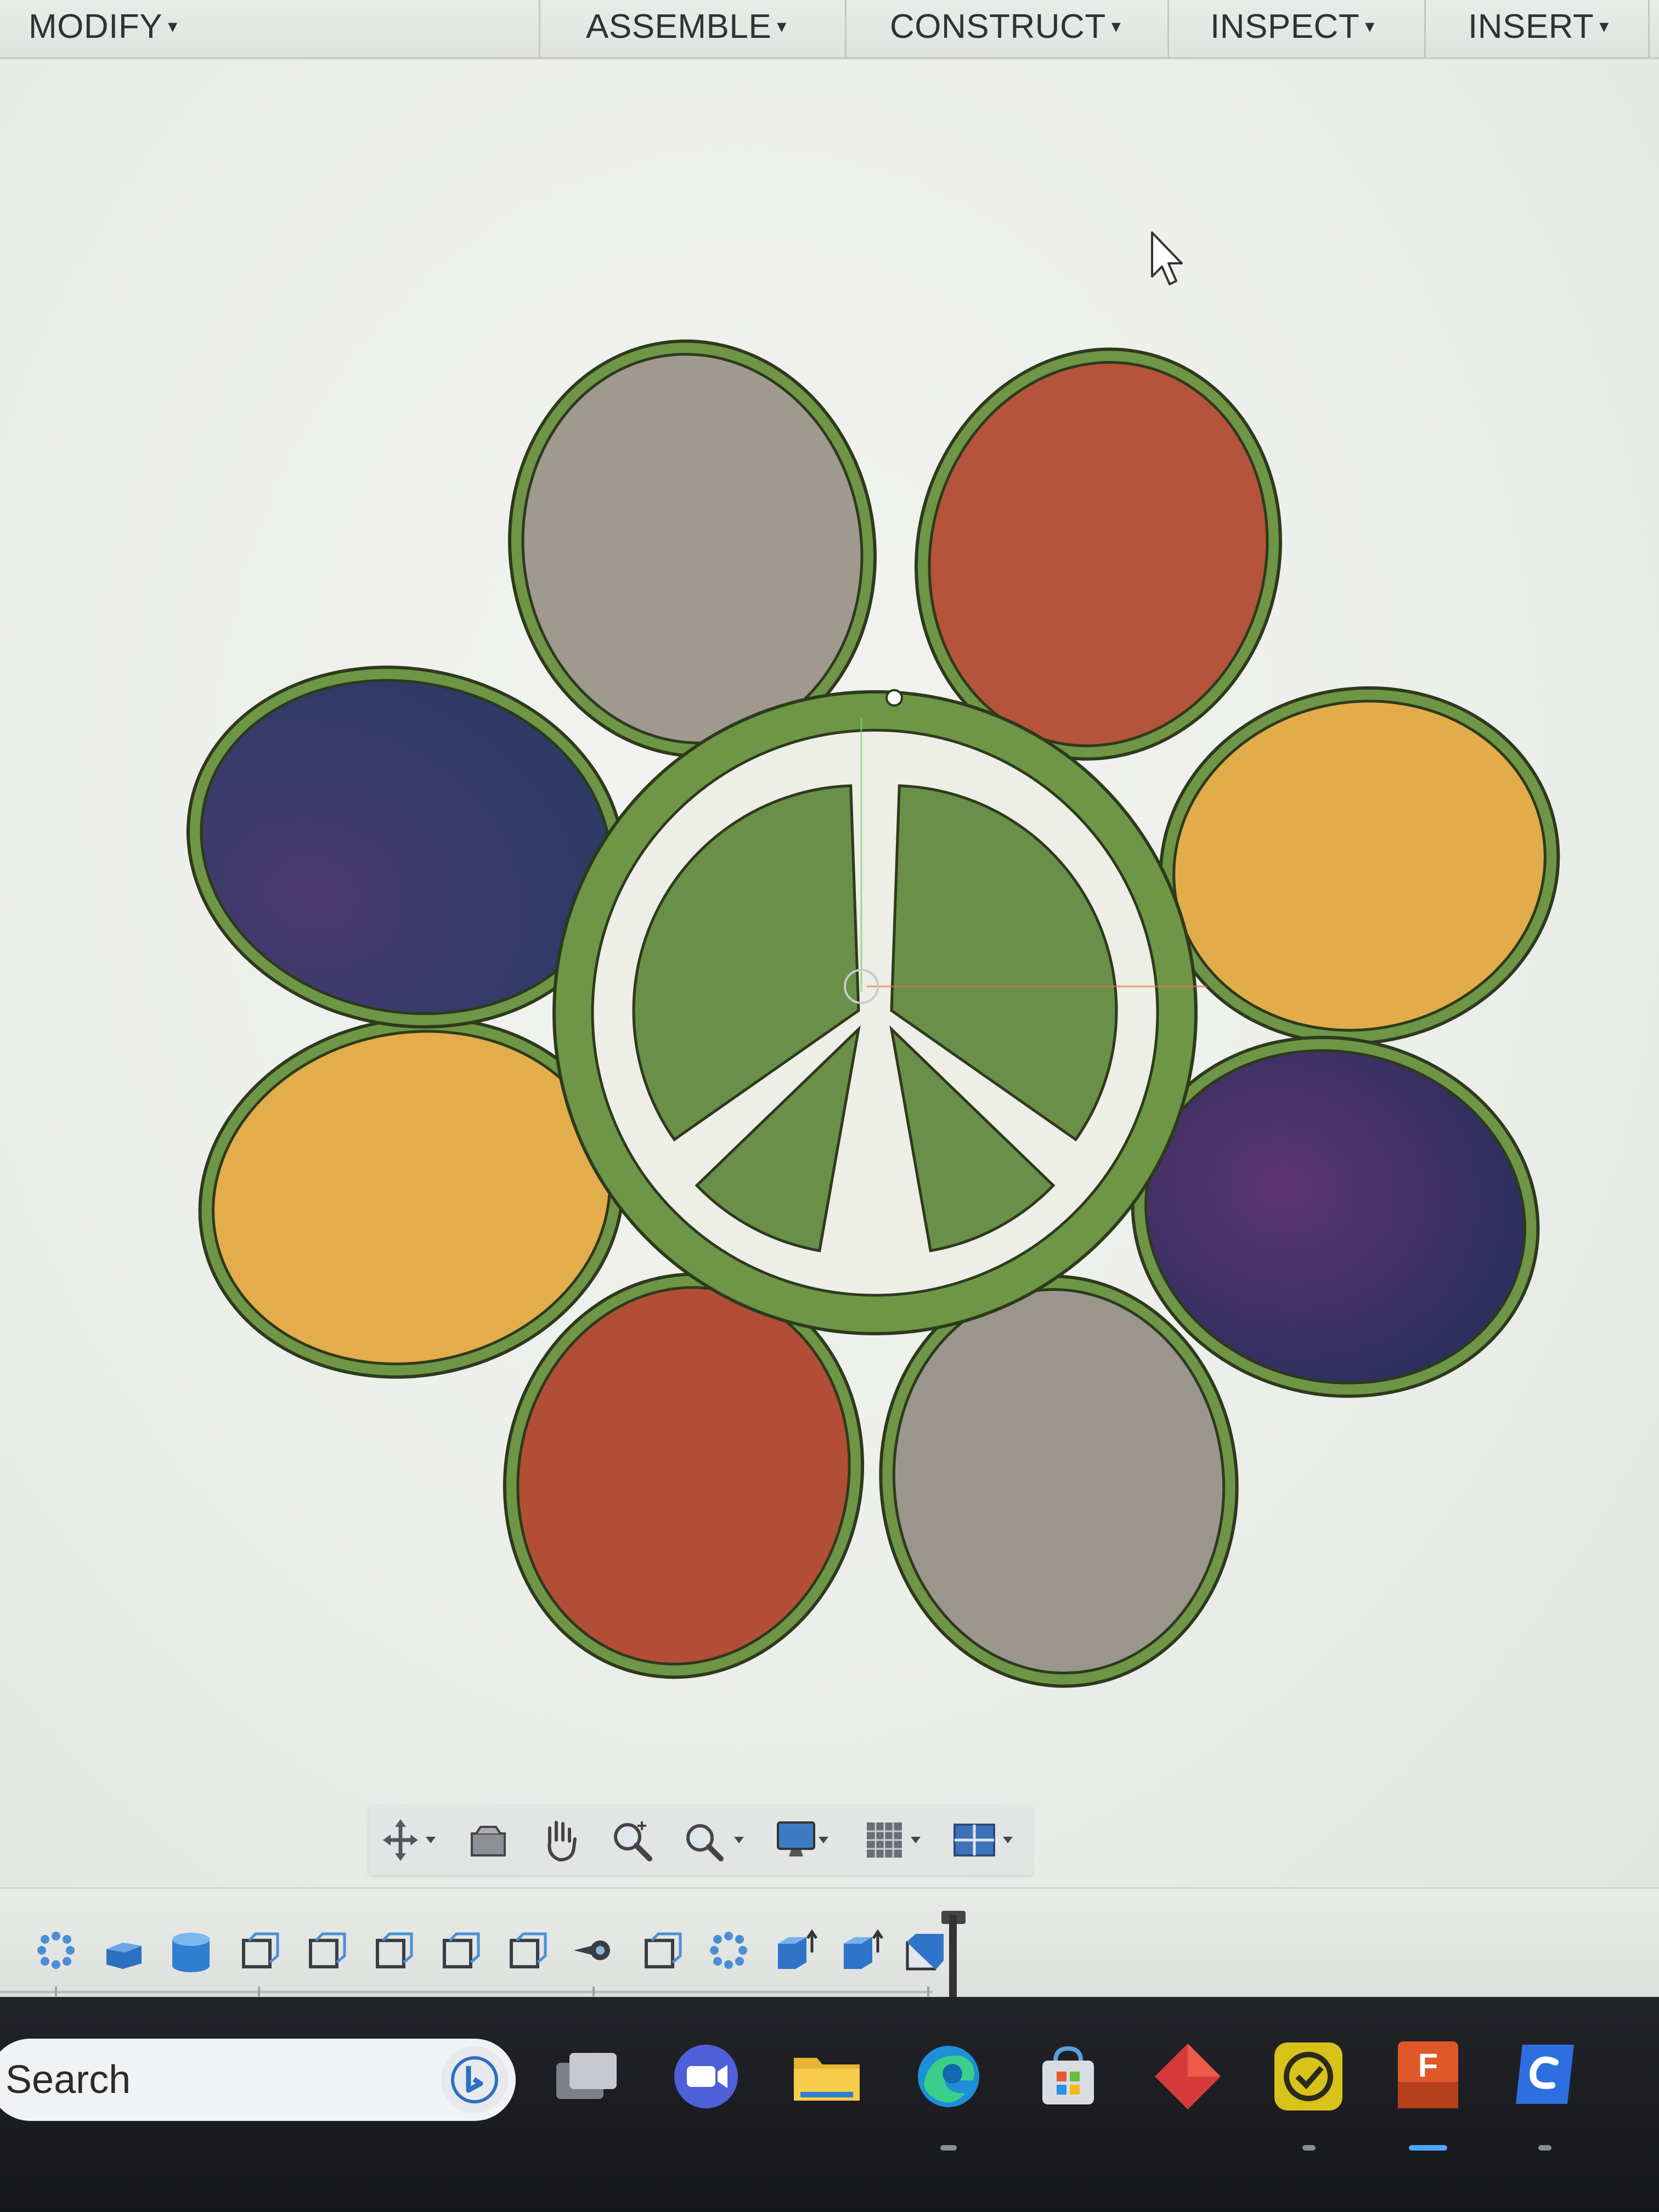  I want to click on timeline-marker, so click(953, 1956).